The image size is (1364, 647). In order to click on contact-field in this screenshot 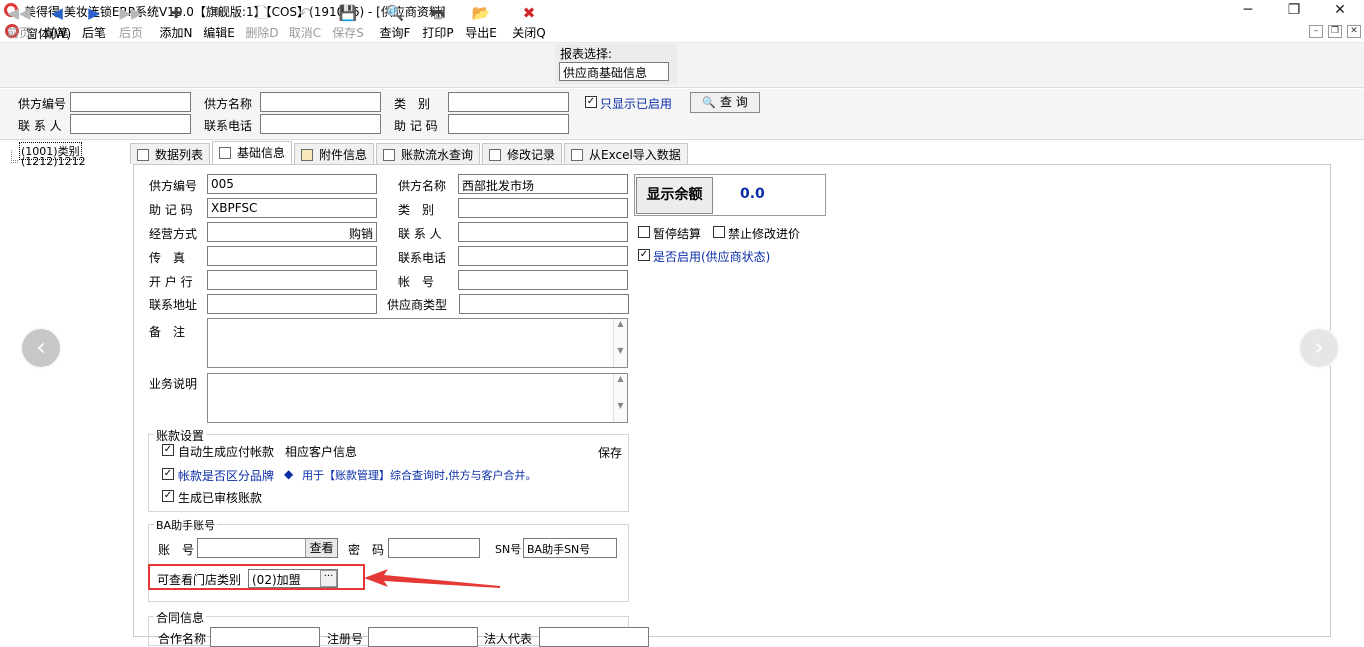, I will do `click(543, 232)`.